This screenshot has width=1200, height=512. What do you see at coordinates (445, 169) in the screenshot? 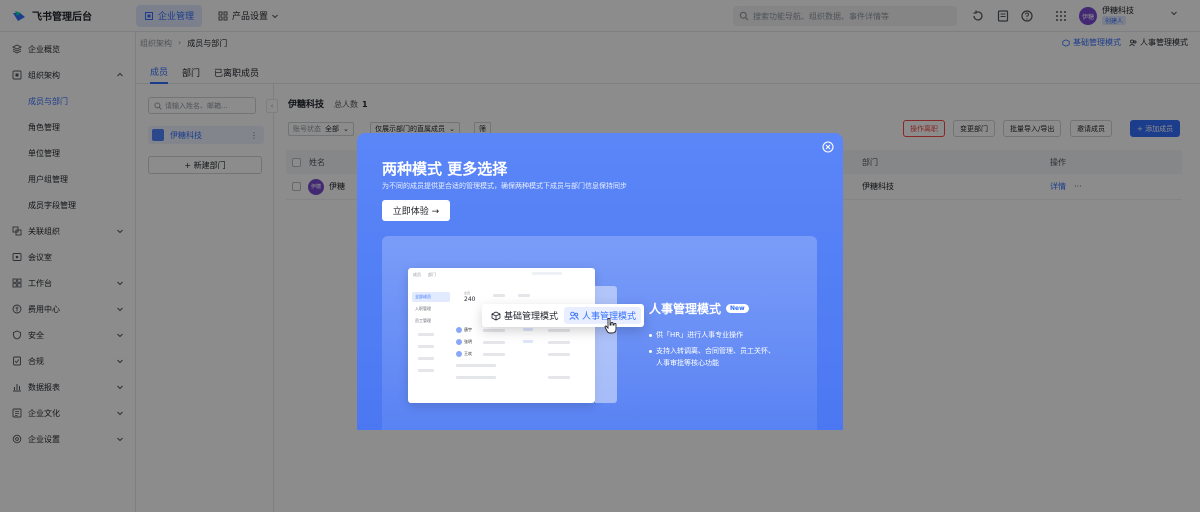
I see `modal-title: 两种模式 更多选择` at bounding box center [445, 169].